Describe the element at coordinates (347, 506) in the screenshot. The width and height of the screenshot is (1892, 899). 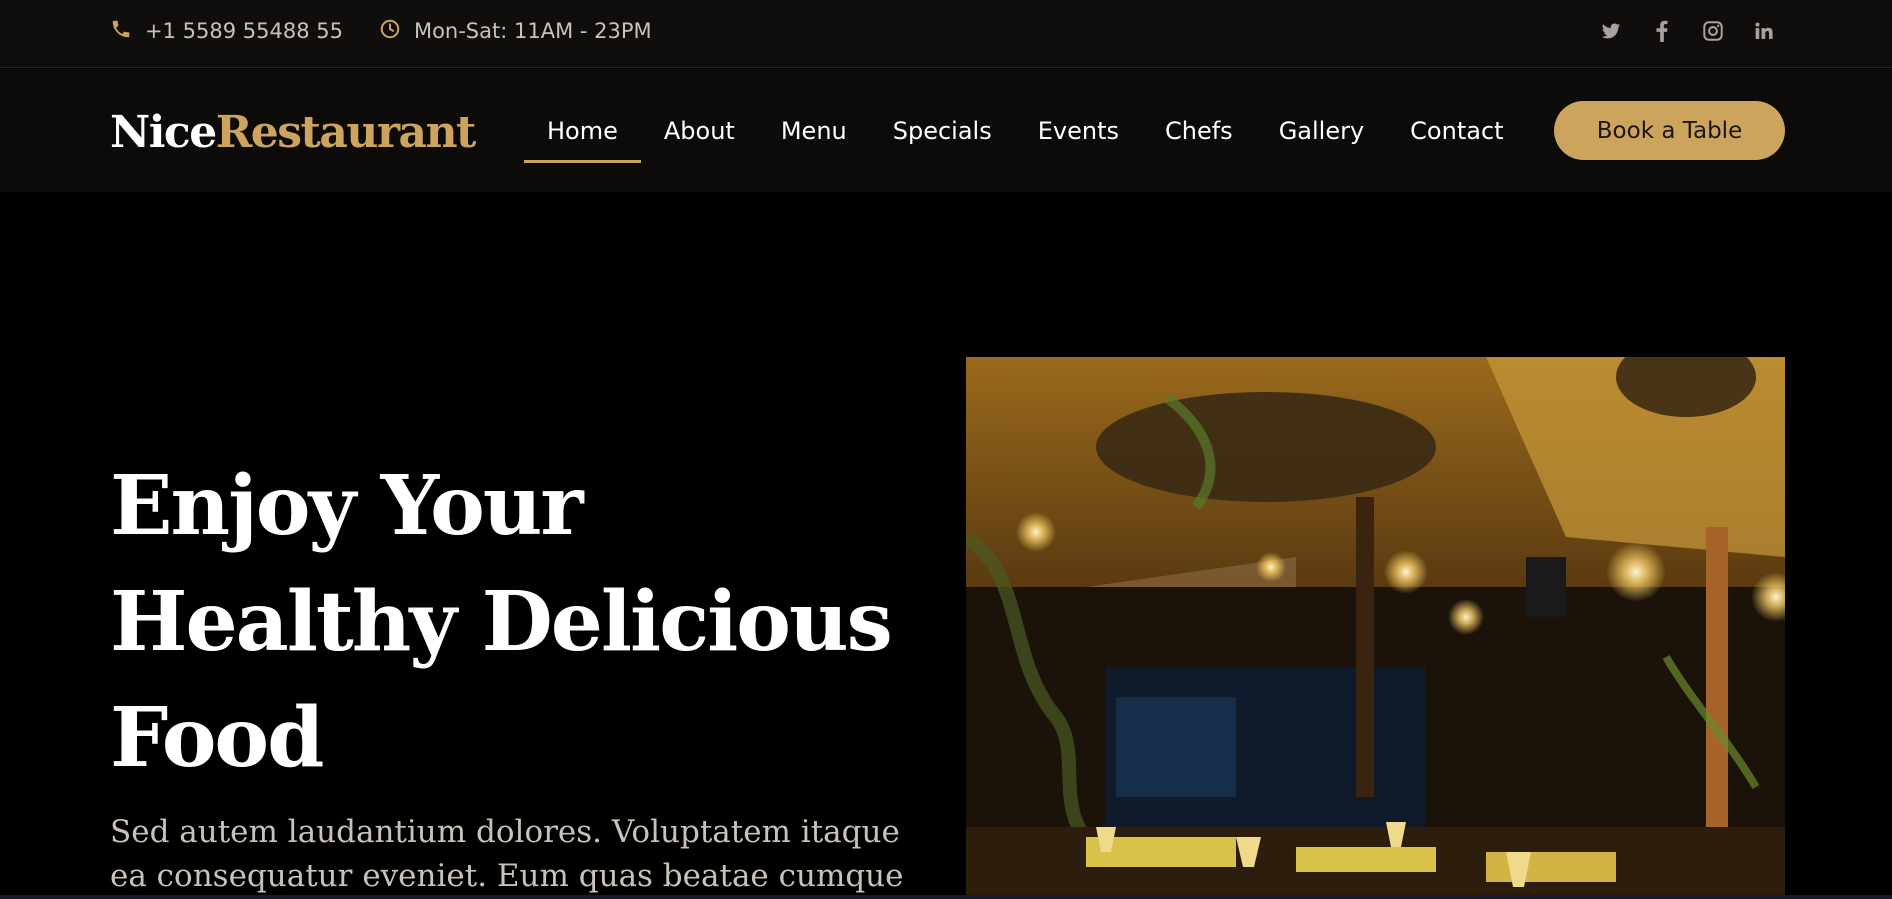
I see `hero-title-line: Enjoy Your` at that location.